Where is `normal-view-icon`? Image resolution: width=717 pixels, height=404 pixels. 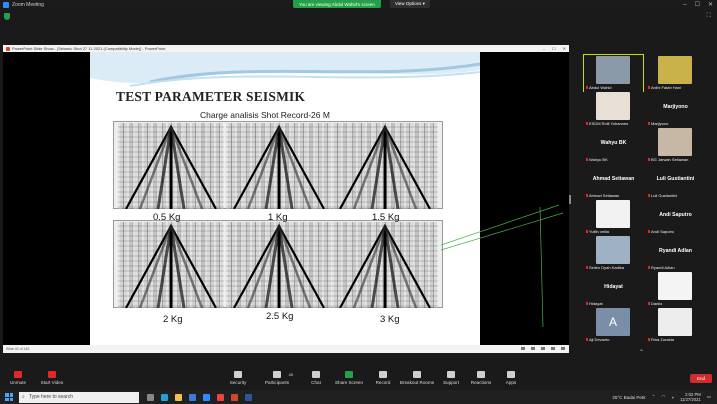 normal-view-icon is located at coordinates (523, 348).